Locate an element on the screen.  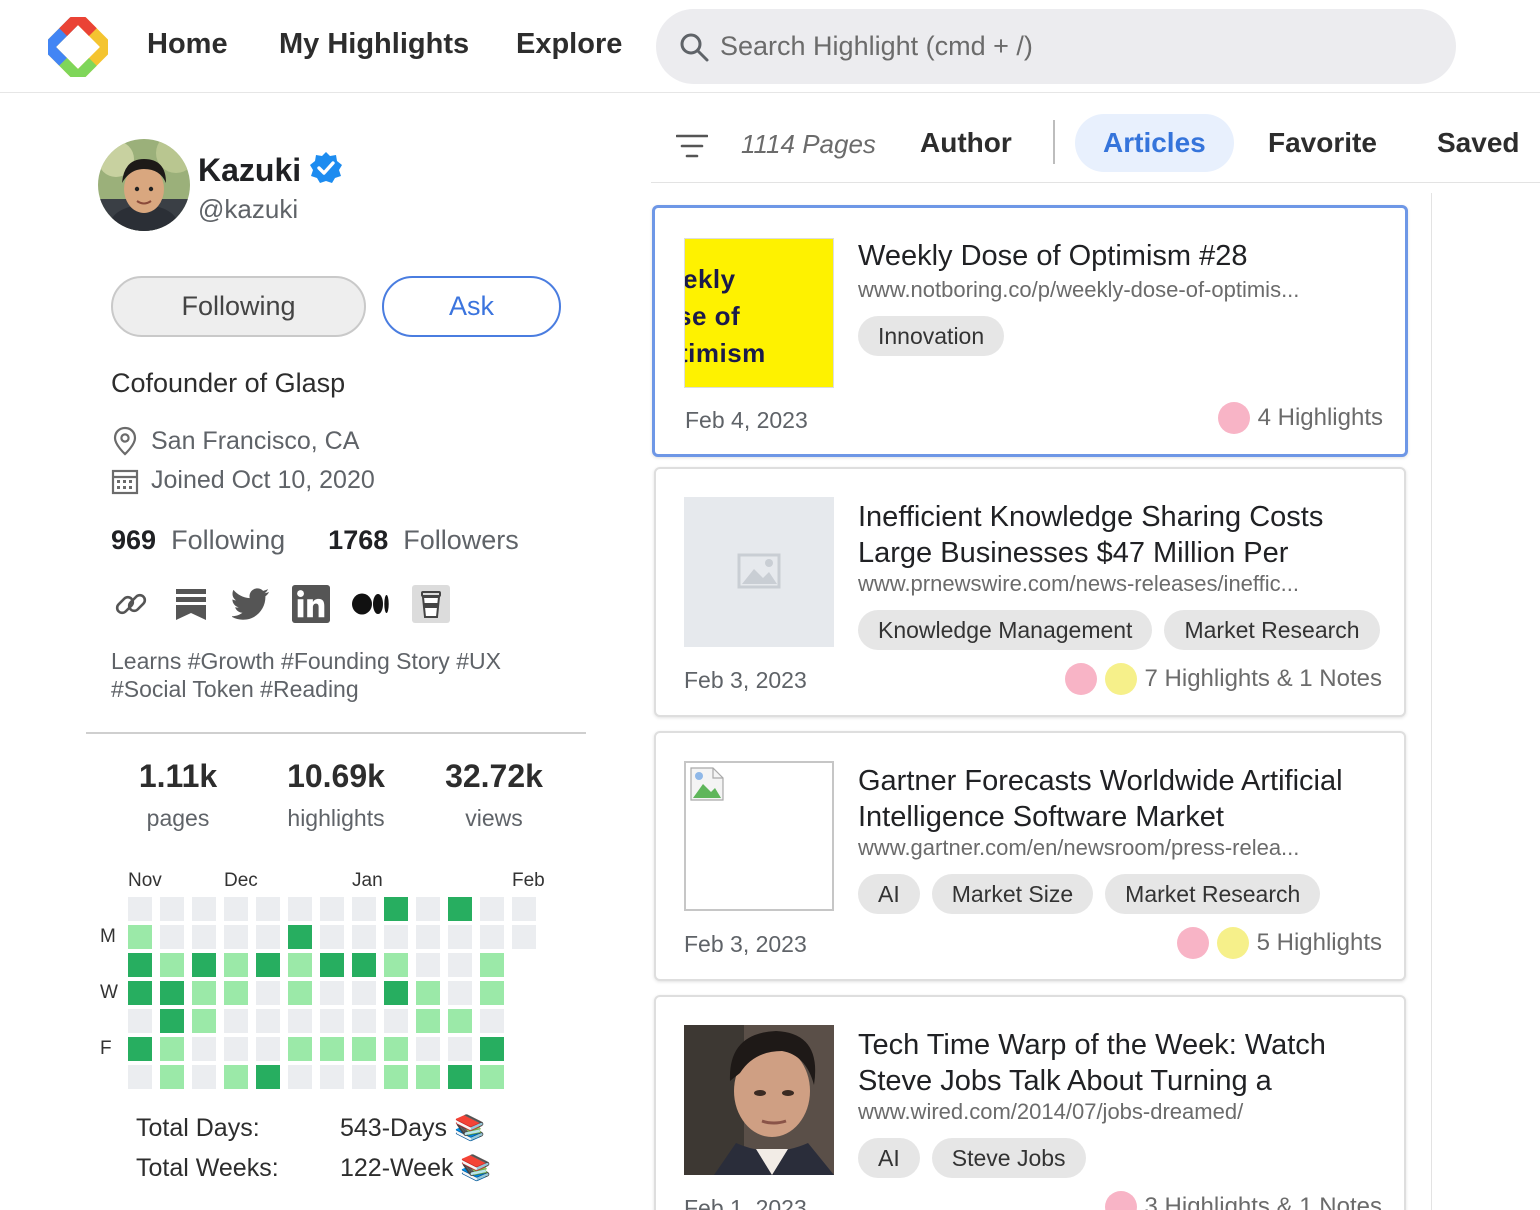
buymeacoffee-icon is located at coordinates (431, 604).